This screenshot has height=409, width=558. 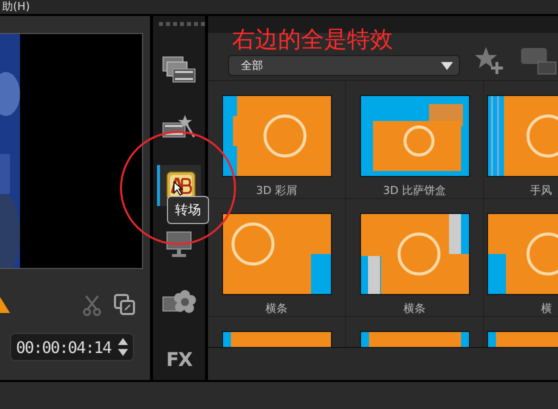 I want to click on annotation-text: 右边的全是特效, so click(x=312, y=40).